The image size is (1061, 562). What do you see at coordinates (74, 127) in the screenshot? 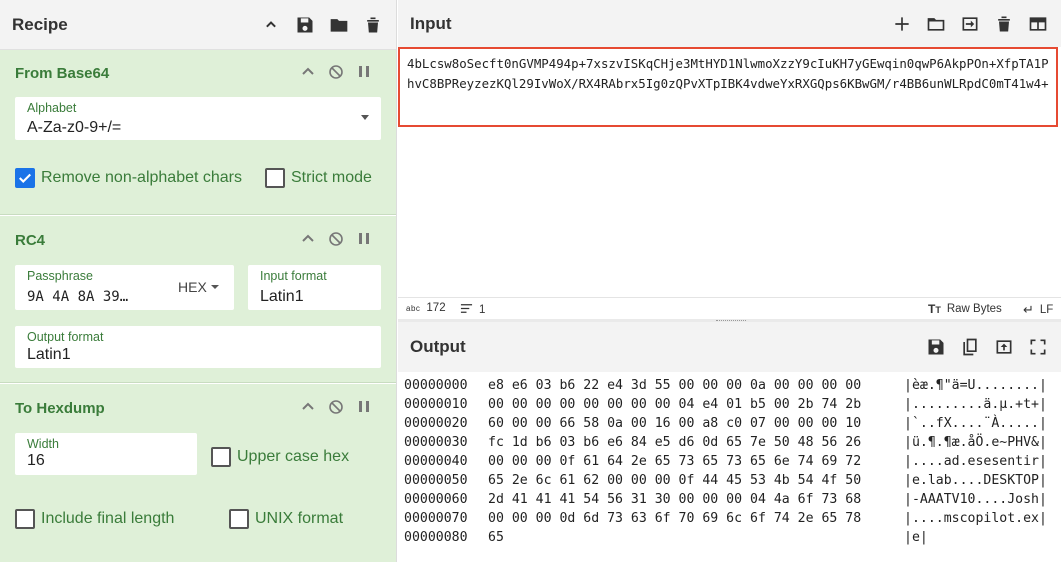
I see `alphabet-value: A-Za-z0-9+/=` at bounding box center [74, 127].